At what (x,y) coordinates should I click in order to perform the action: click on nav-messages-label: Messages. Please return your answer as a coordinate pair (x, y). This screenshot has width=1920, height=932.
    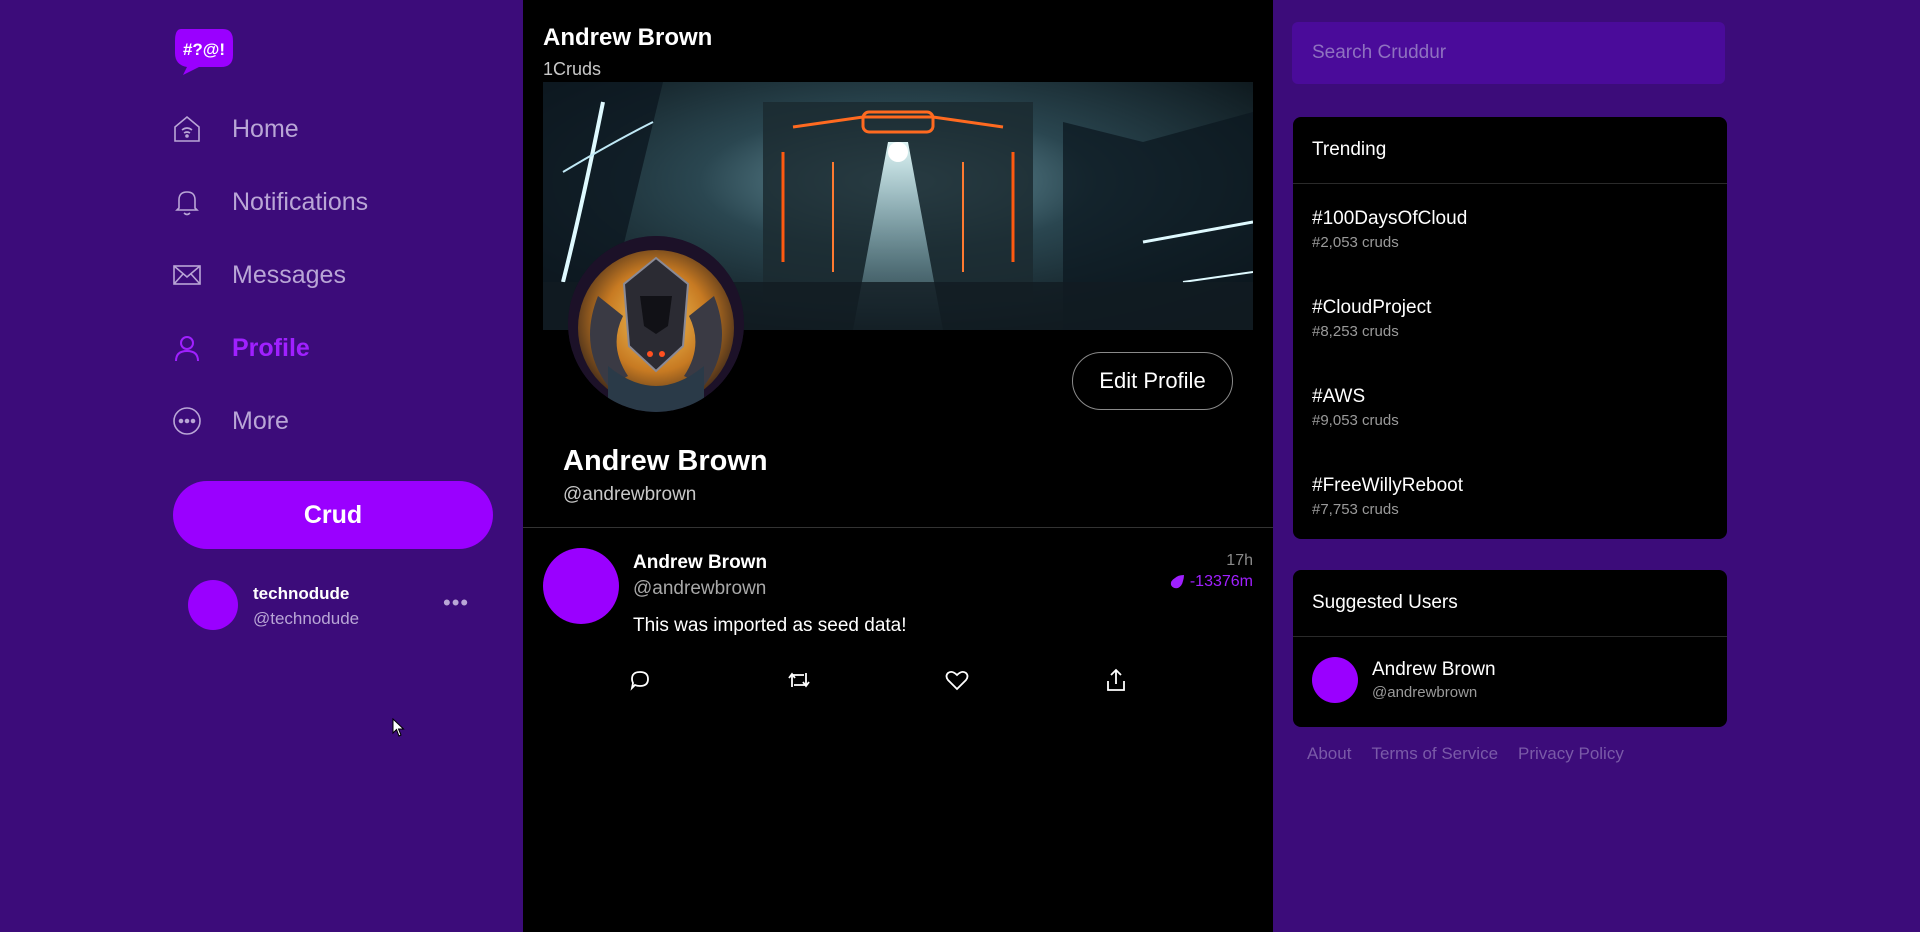
    Looking at the image, I should click on (289, 274).